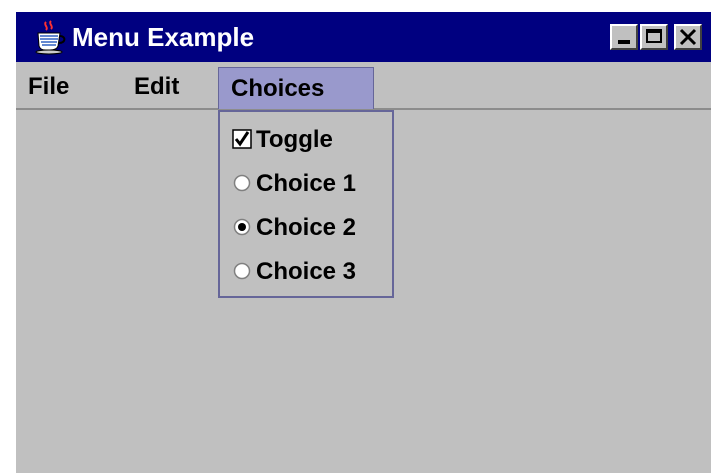 The image size is (711, 473). Describe the element at coordinates (48, 87) in the screenshot. I see `menu-file: File` at that location.